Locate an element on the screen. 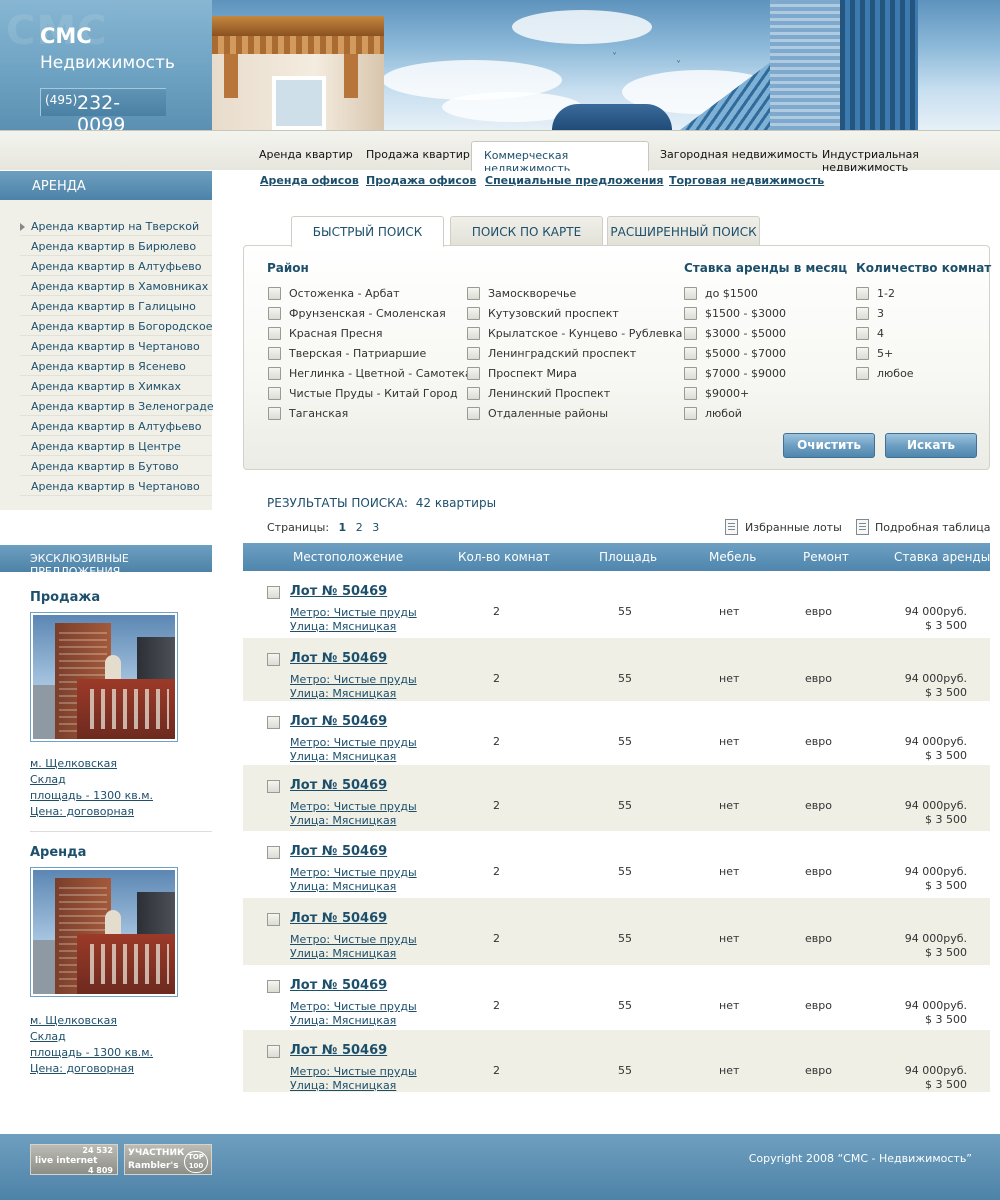 This screenshot has width=1000, height=1200. sidebar-item-label: Аренда квартир в Бутово is located at coordinates (105, 466).